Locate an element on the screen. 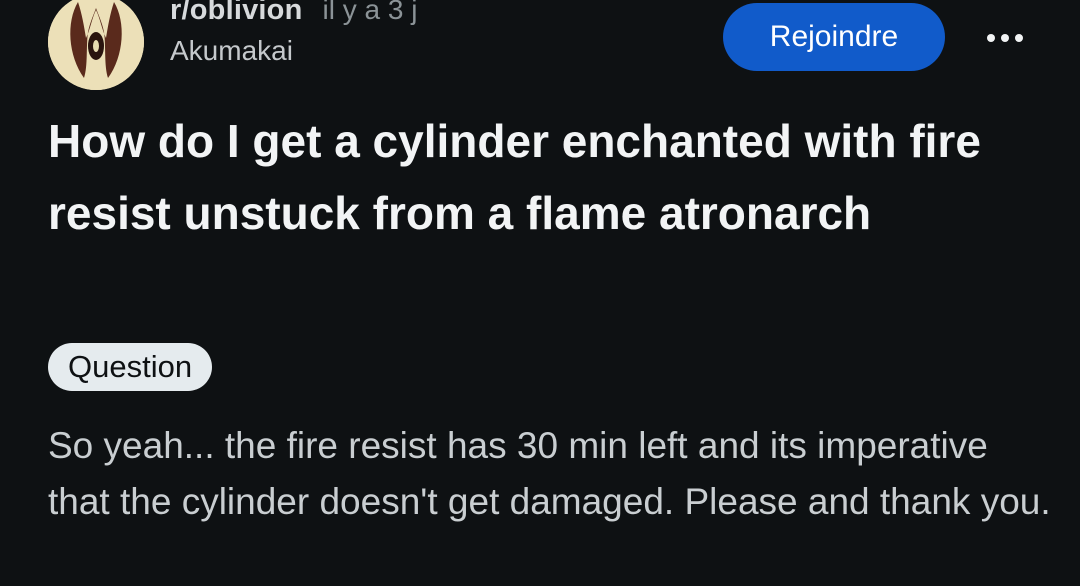  subreddit-name: r/oblivion is located at coordinates (236, 13).